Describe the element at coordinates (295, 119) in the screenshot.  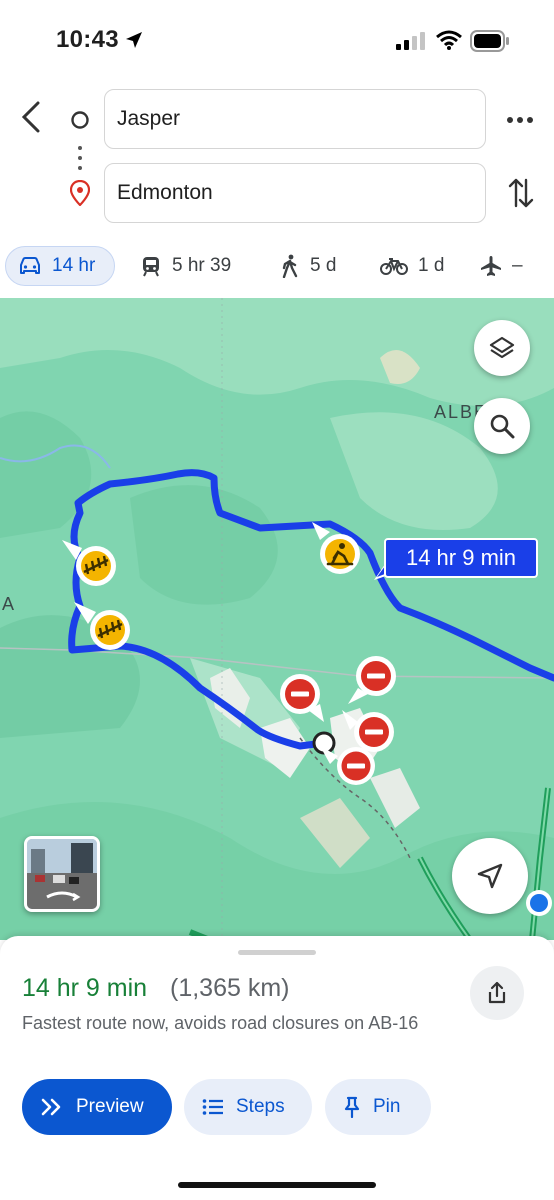
I see `origin-input: Jasper` at that location.